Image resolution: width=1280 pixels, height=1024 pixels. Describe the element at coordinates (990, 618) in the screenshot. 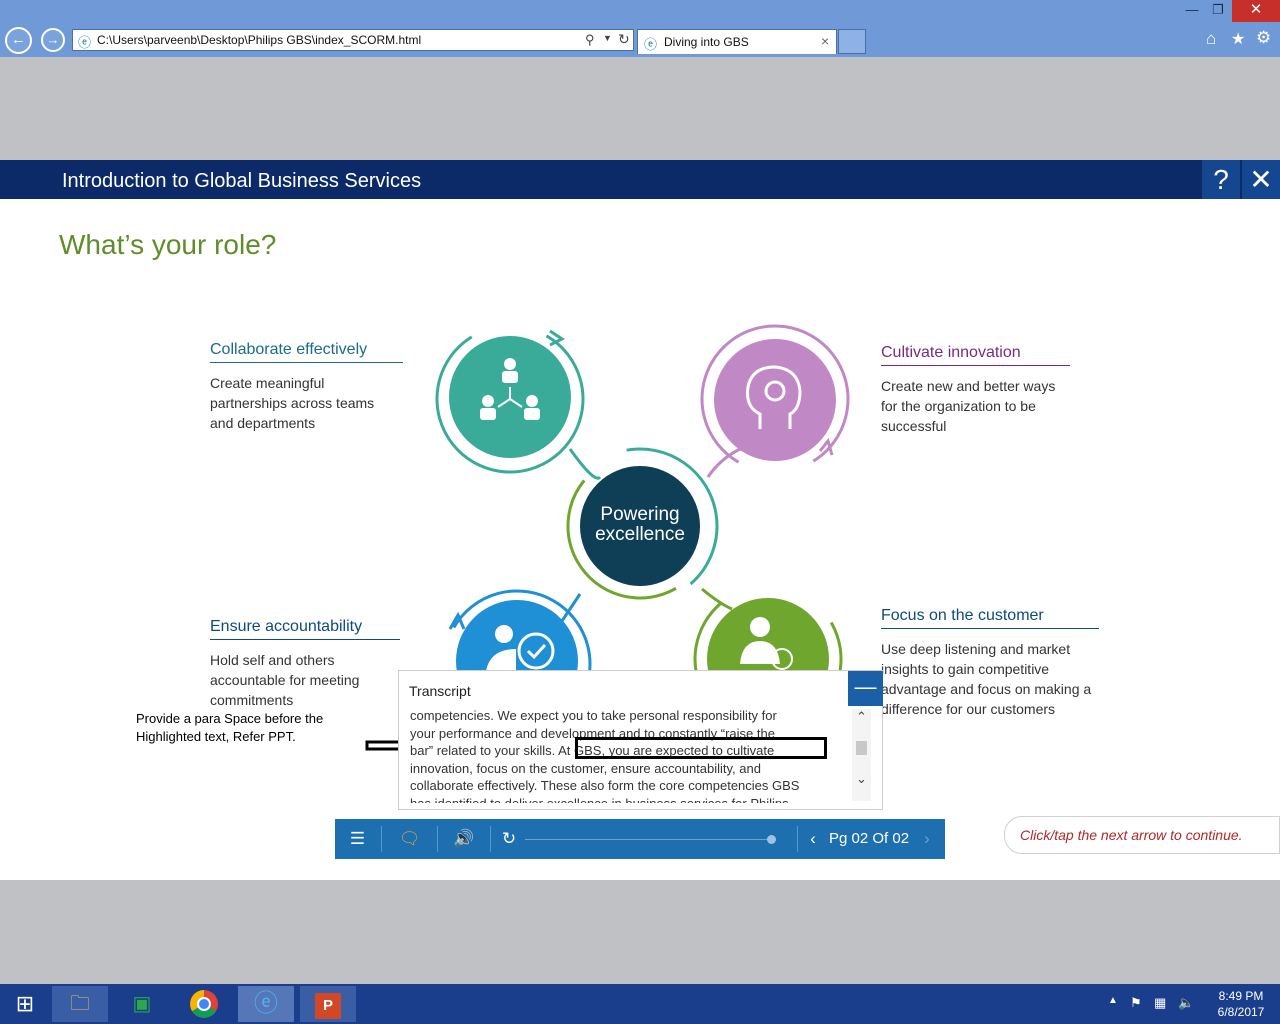

I see `role-title-customer: Focus on the customer` at that location.